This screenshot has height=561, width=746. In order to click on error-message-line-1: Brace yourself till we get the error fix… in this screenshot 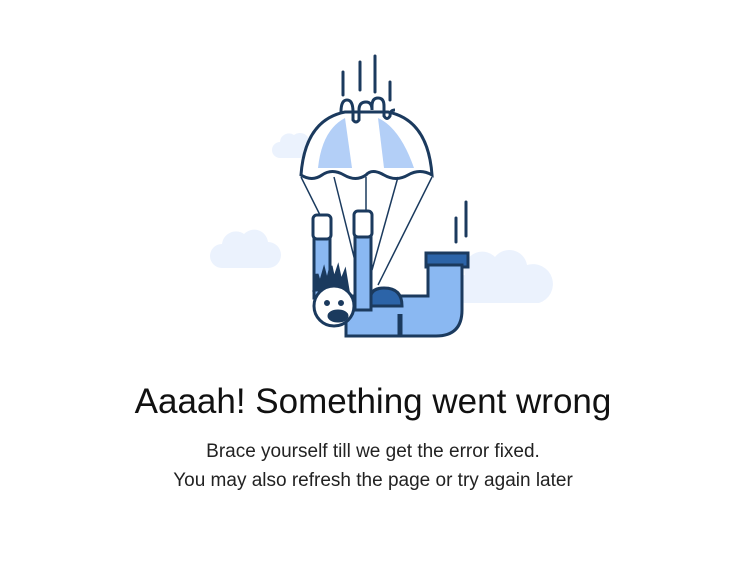, I will do `click(373, 451)`.